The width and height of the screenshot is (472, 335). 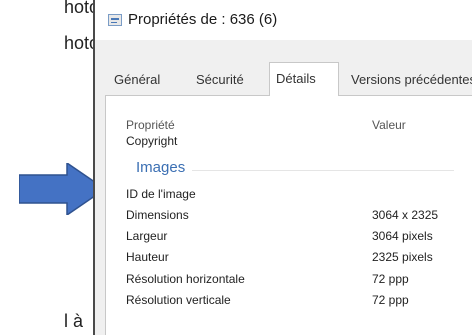 What do you see at coordinates (157, 215) in the screenshot?
I see `property-name: Dimensions` at bounding box center [157, 215].